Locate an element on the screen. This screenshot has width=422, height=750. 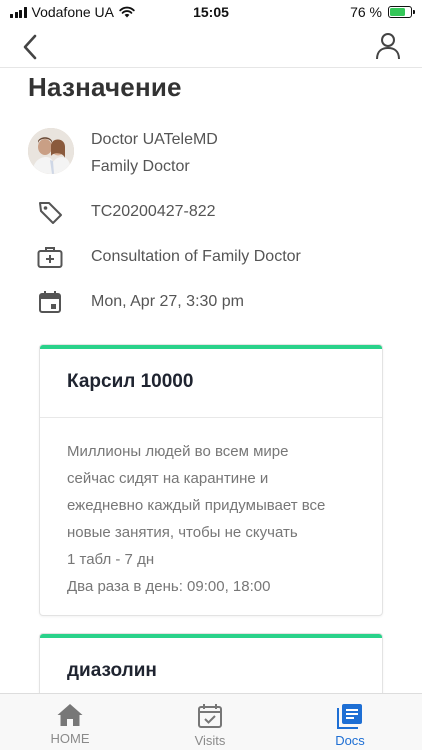
back-button is located at coordinates (31, 47).